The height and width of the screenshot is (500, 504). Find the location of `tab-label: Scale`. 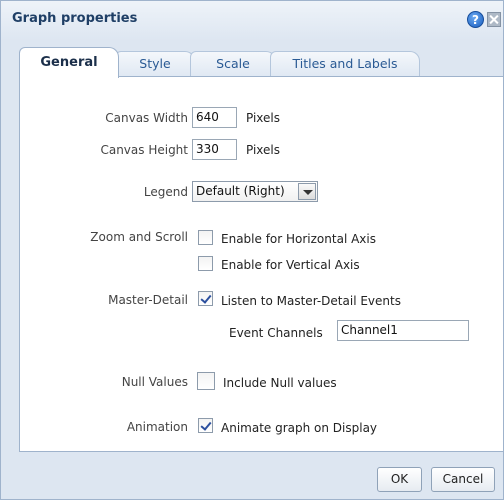

tab-label: Scale is located at coordinates (233, 63).